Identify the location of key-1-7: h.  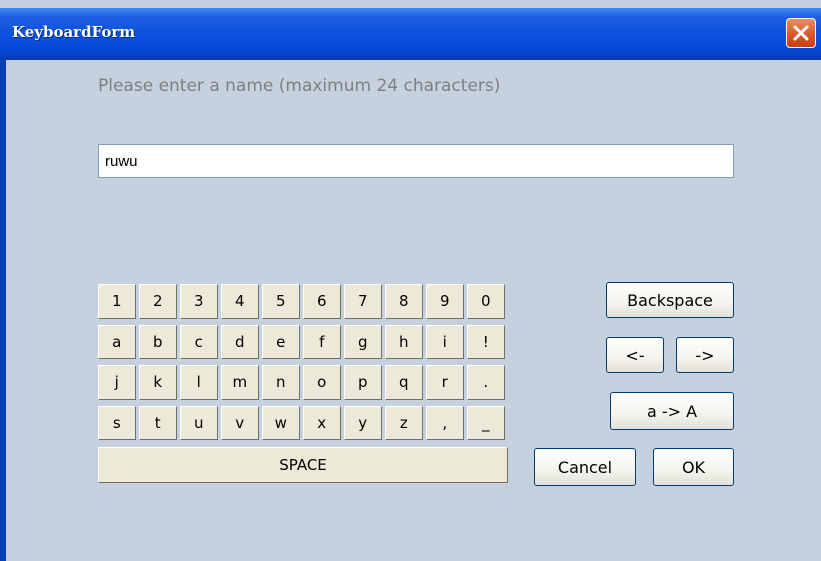
(404, 341).